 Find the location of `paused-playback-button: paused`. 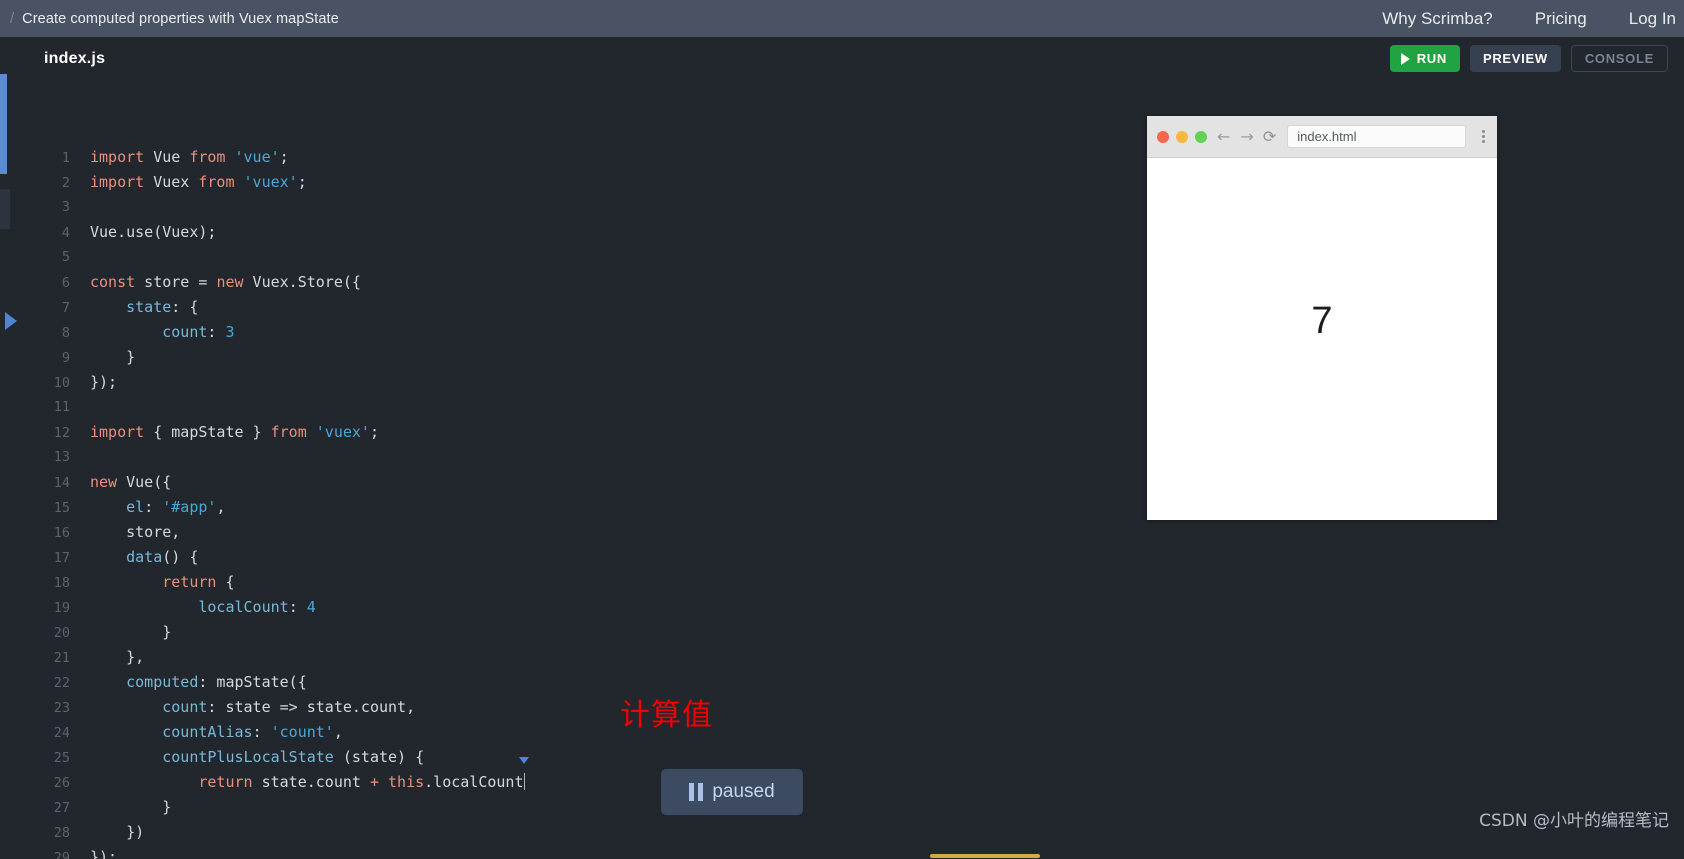

paused-playback-button: paused is located at coordinates (732, 792).